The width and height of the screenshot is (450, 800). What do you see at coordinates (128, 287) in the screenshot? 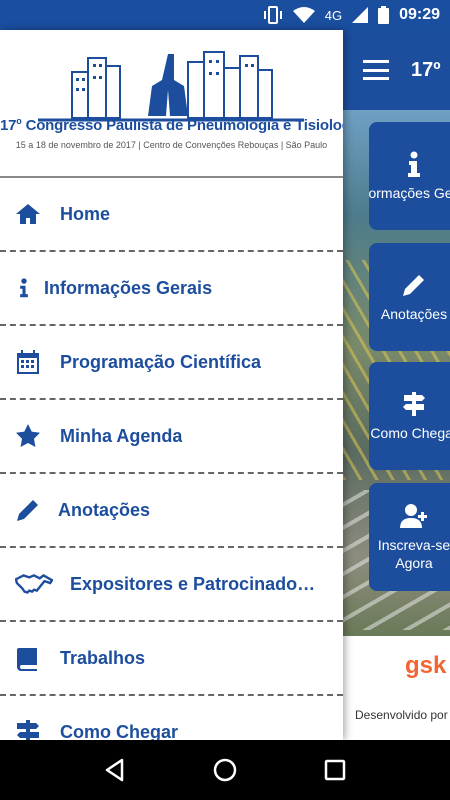
I see `drawer-item-label: Informações Gerais` at bounding box center [128, 287].